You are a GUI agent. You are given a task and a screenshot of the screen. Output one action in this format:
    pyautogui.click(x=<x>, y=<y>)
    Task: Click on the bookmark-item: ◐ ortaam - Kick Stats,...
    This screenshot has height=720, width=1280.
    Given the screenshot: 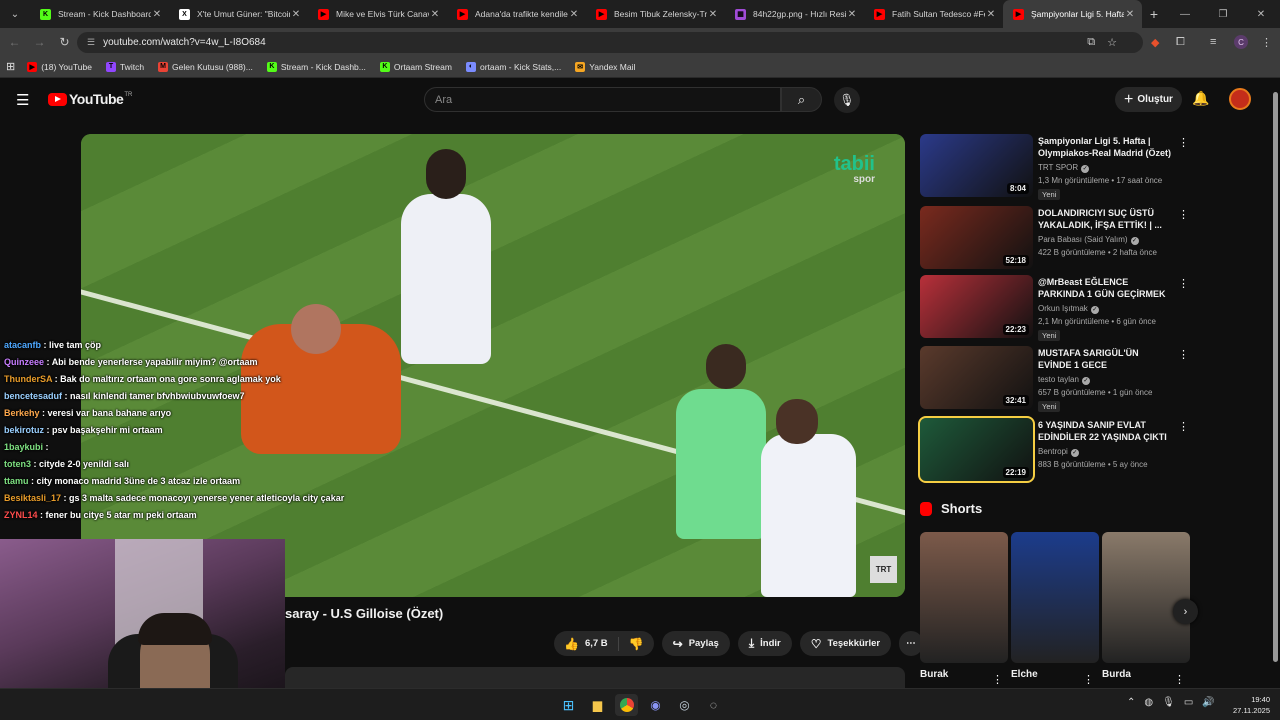 What is the action you would take?
    pyautogui.click(x=513, y=66)
    